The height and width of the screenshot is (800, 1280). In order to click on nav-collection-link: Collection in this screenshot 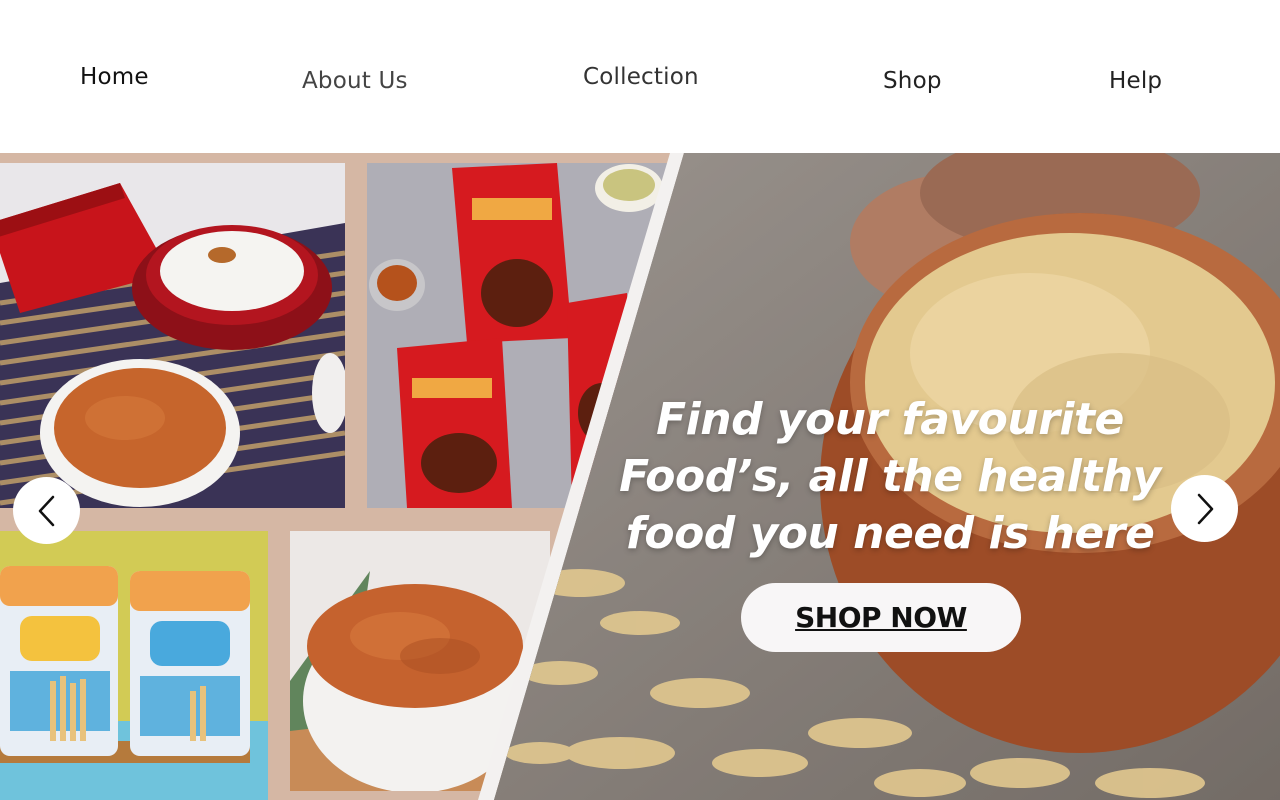, I will do `click(641, 77)`.